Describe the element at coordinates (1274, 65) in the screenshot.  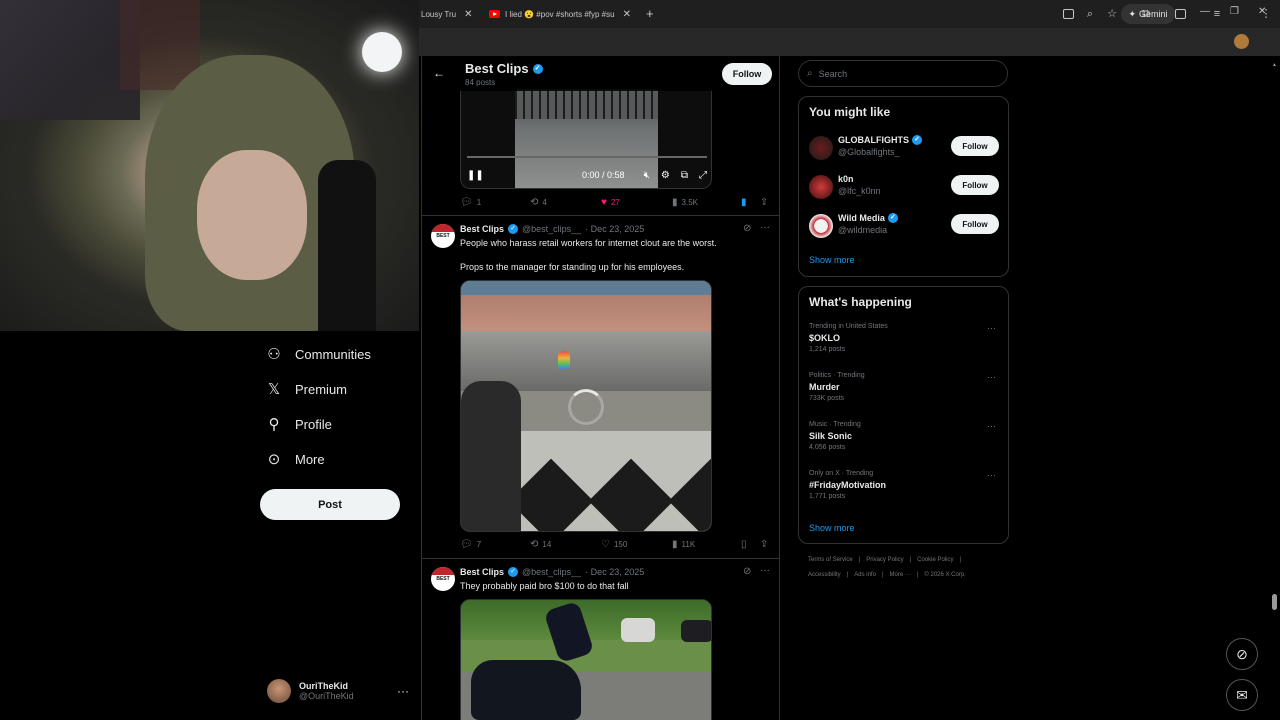
I see `scroll-up-arrow-icon: ▲` at that location.